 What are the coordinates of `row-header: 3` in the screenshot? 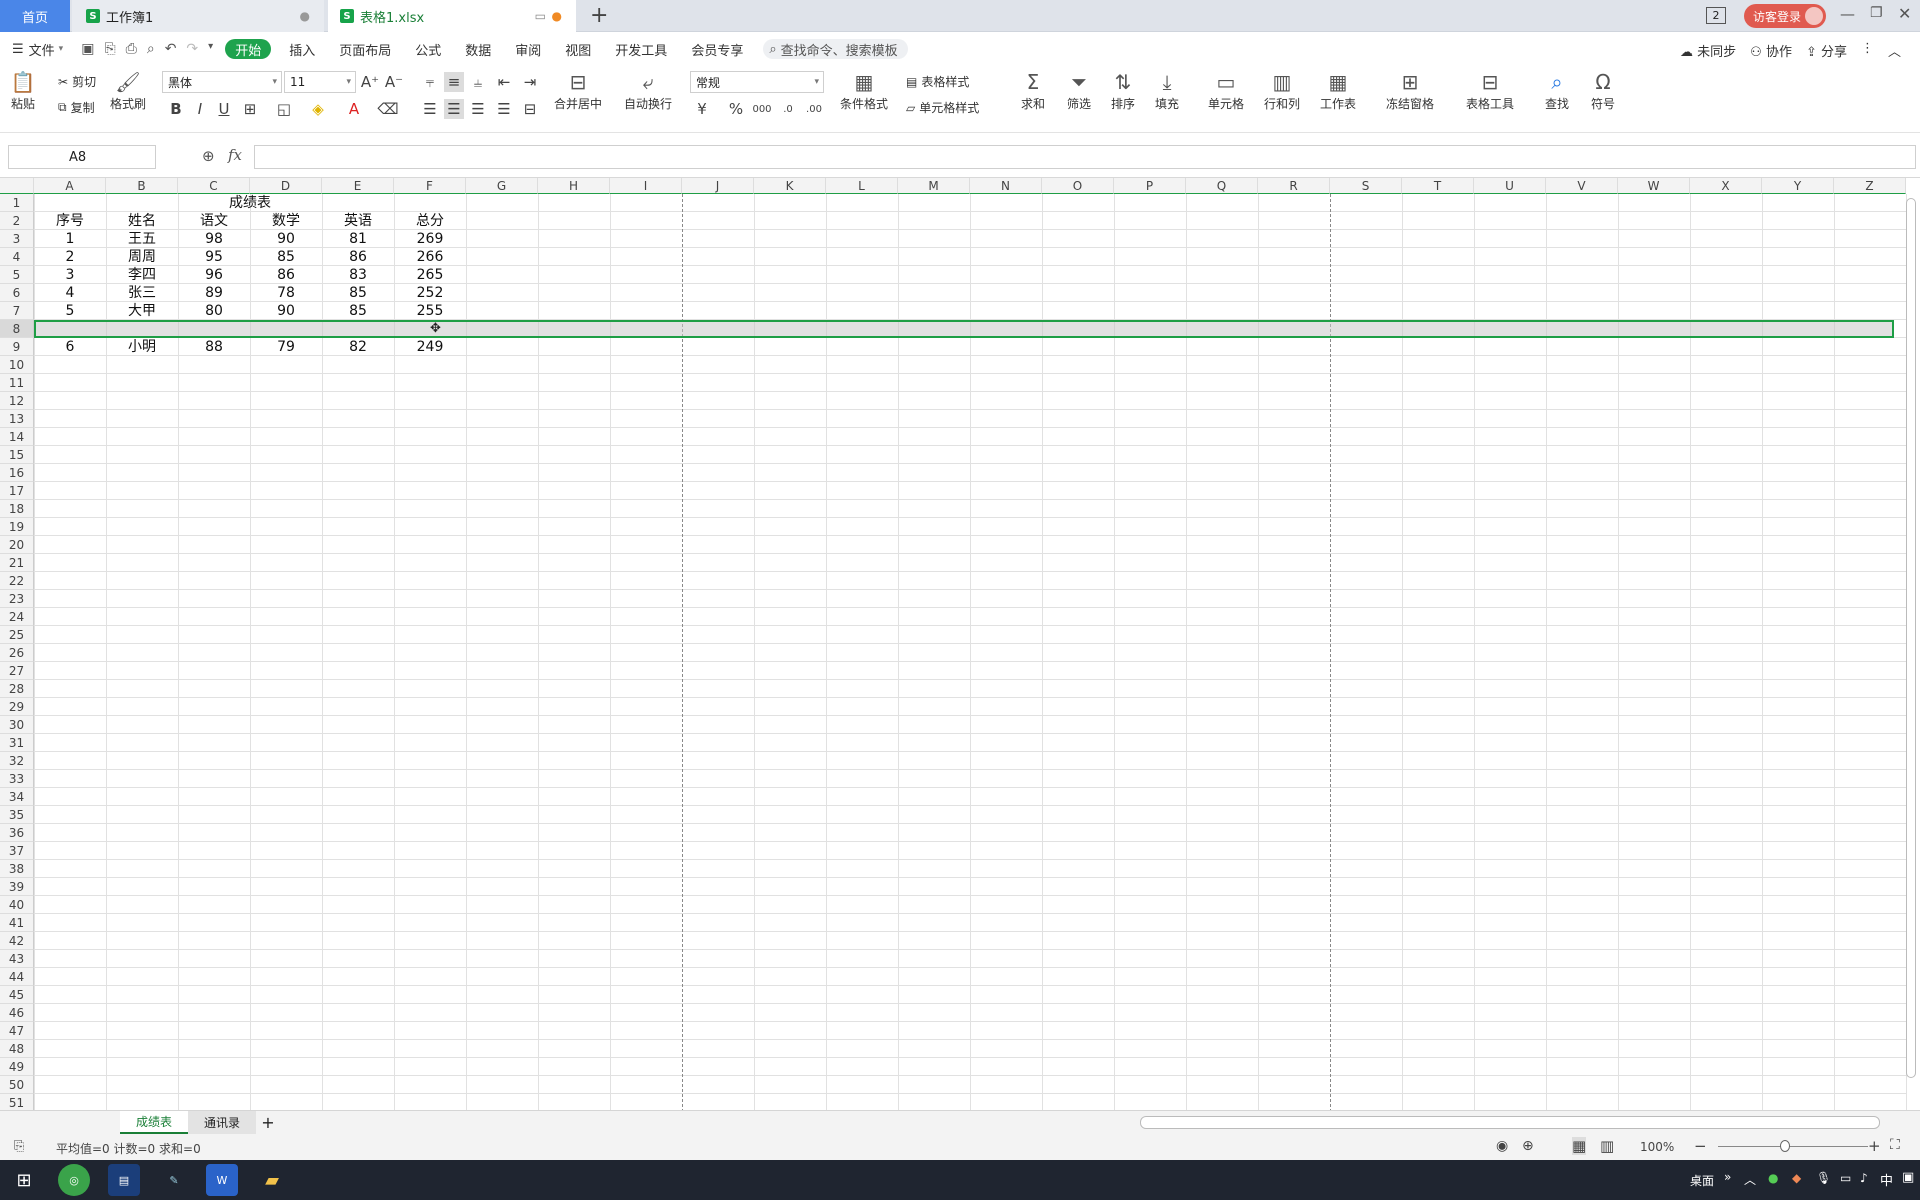 It's located at (17, 239).